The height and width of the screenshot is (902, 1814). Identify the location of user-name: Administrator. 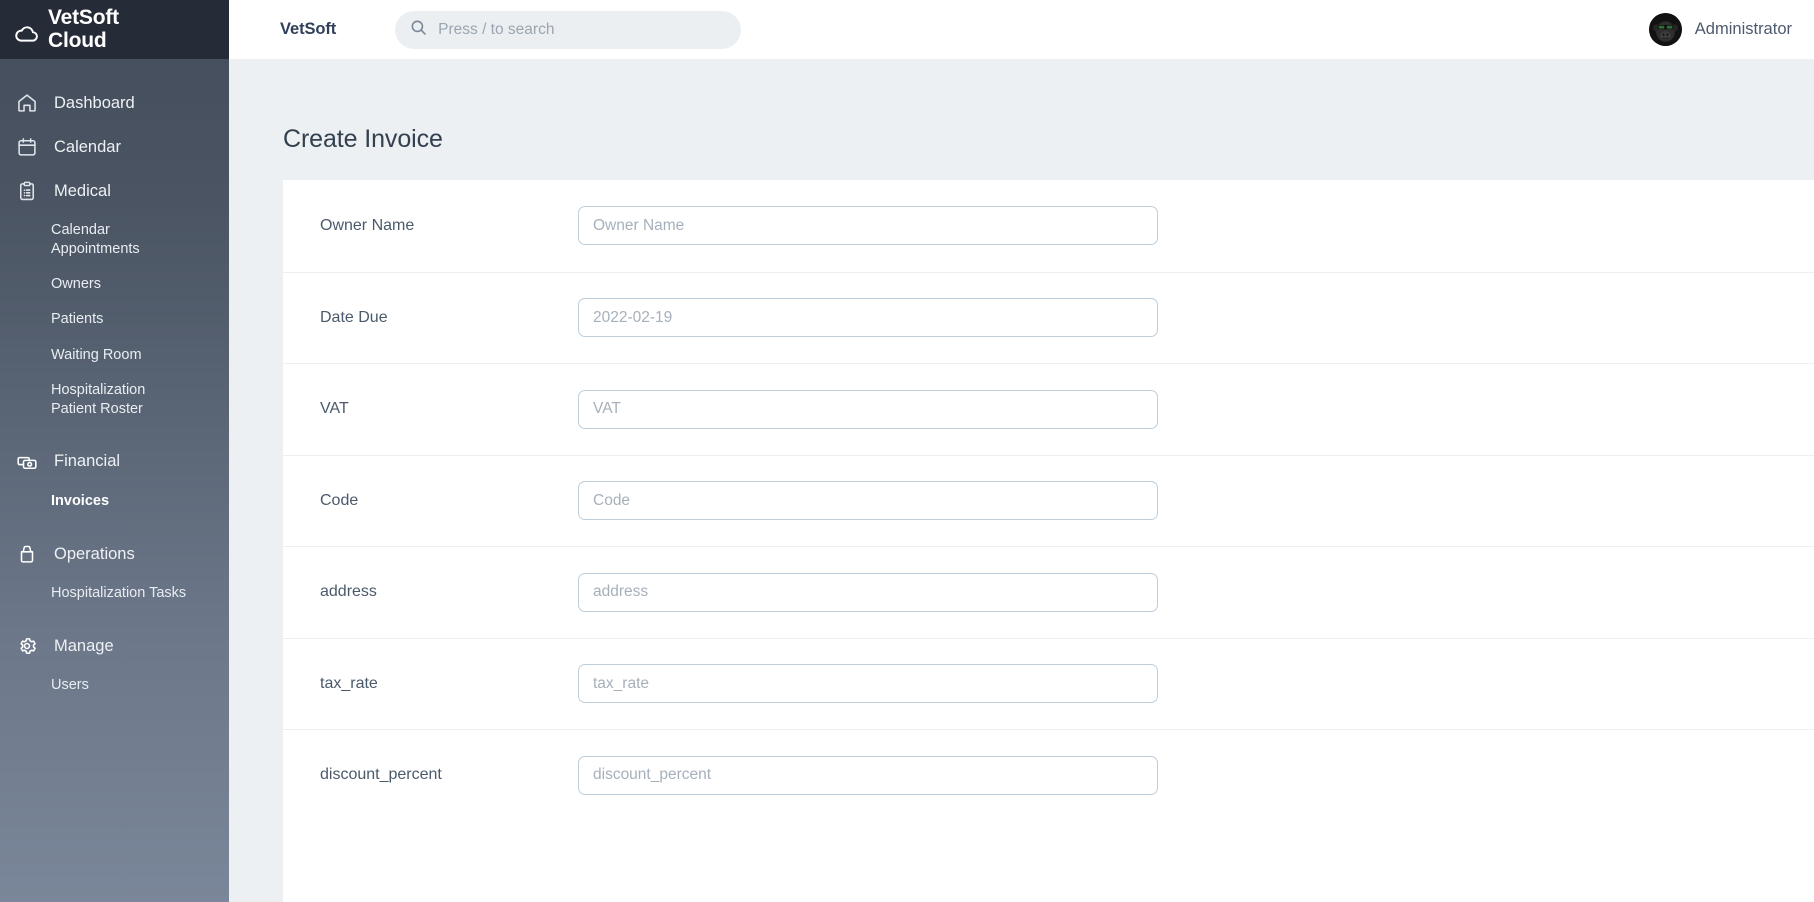
(1743, 29).